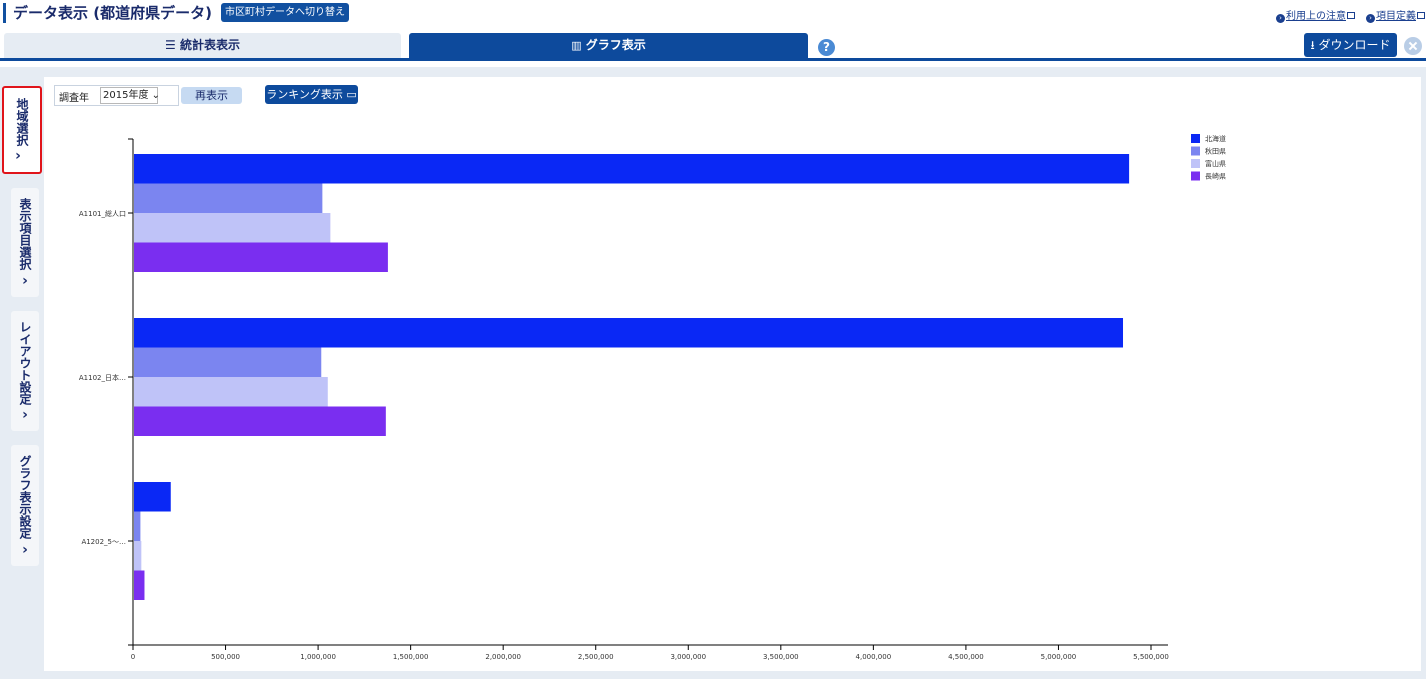 Image resolution: width=1426 pixels, height=679 pixels. I want to click on x-tick-label: 4,500,000, so click(966, 657).